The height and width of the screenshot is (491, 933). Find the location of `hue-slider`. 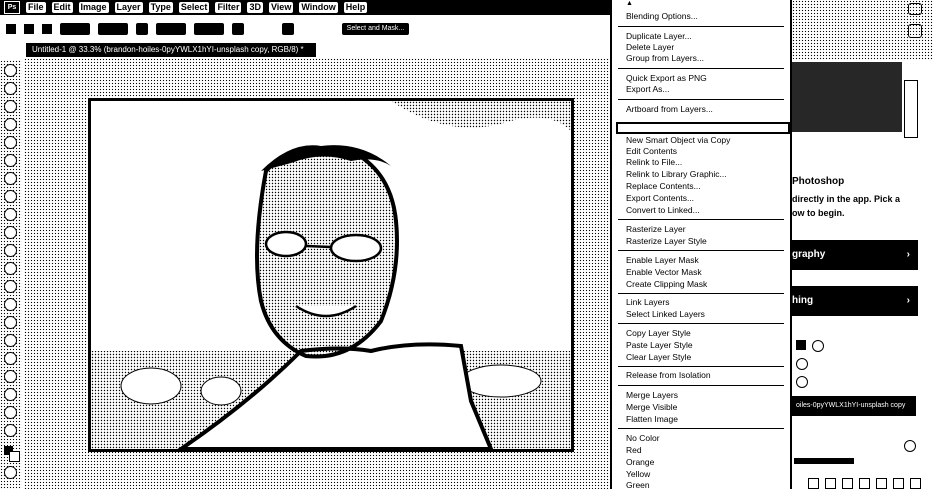

hue-slider is located at coordinates (911, 109).